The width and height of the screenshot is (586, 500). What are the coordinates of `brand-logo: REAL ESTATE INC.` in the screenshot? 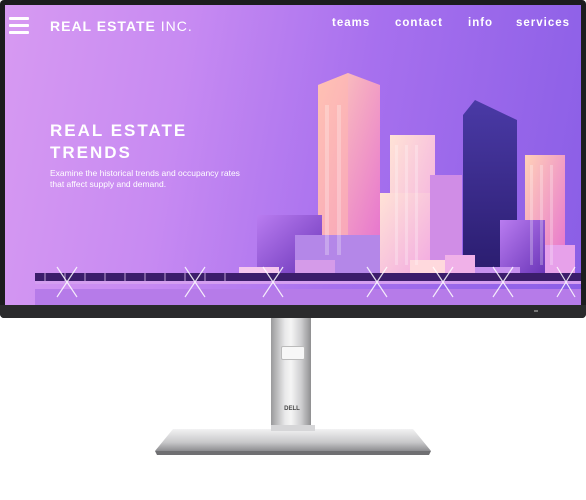 It's located at (121, 26).